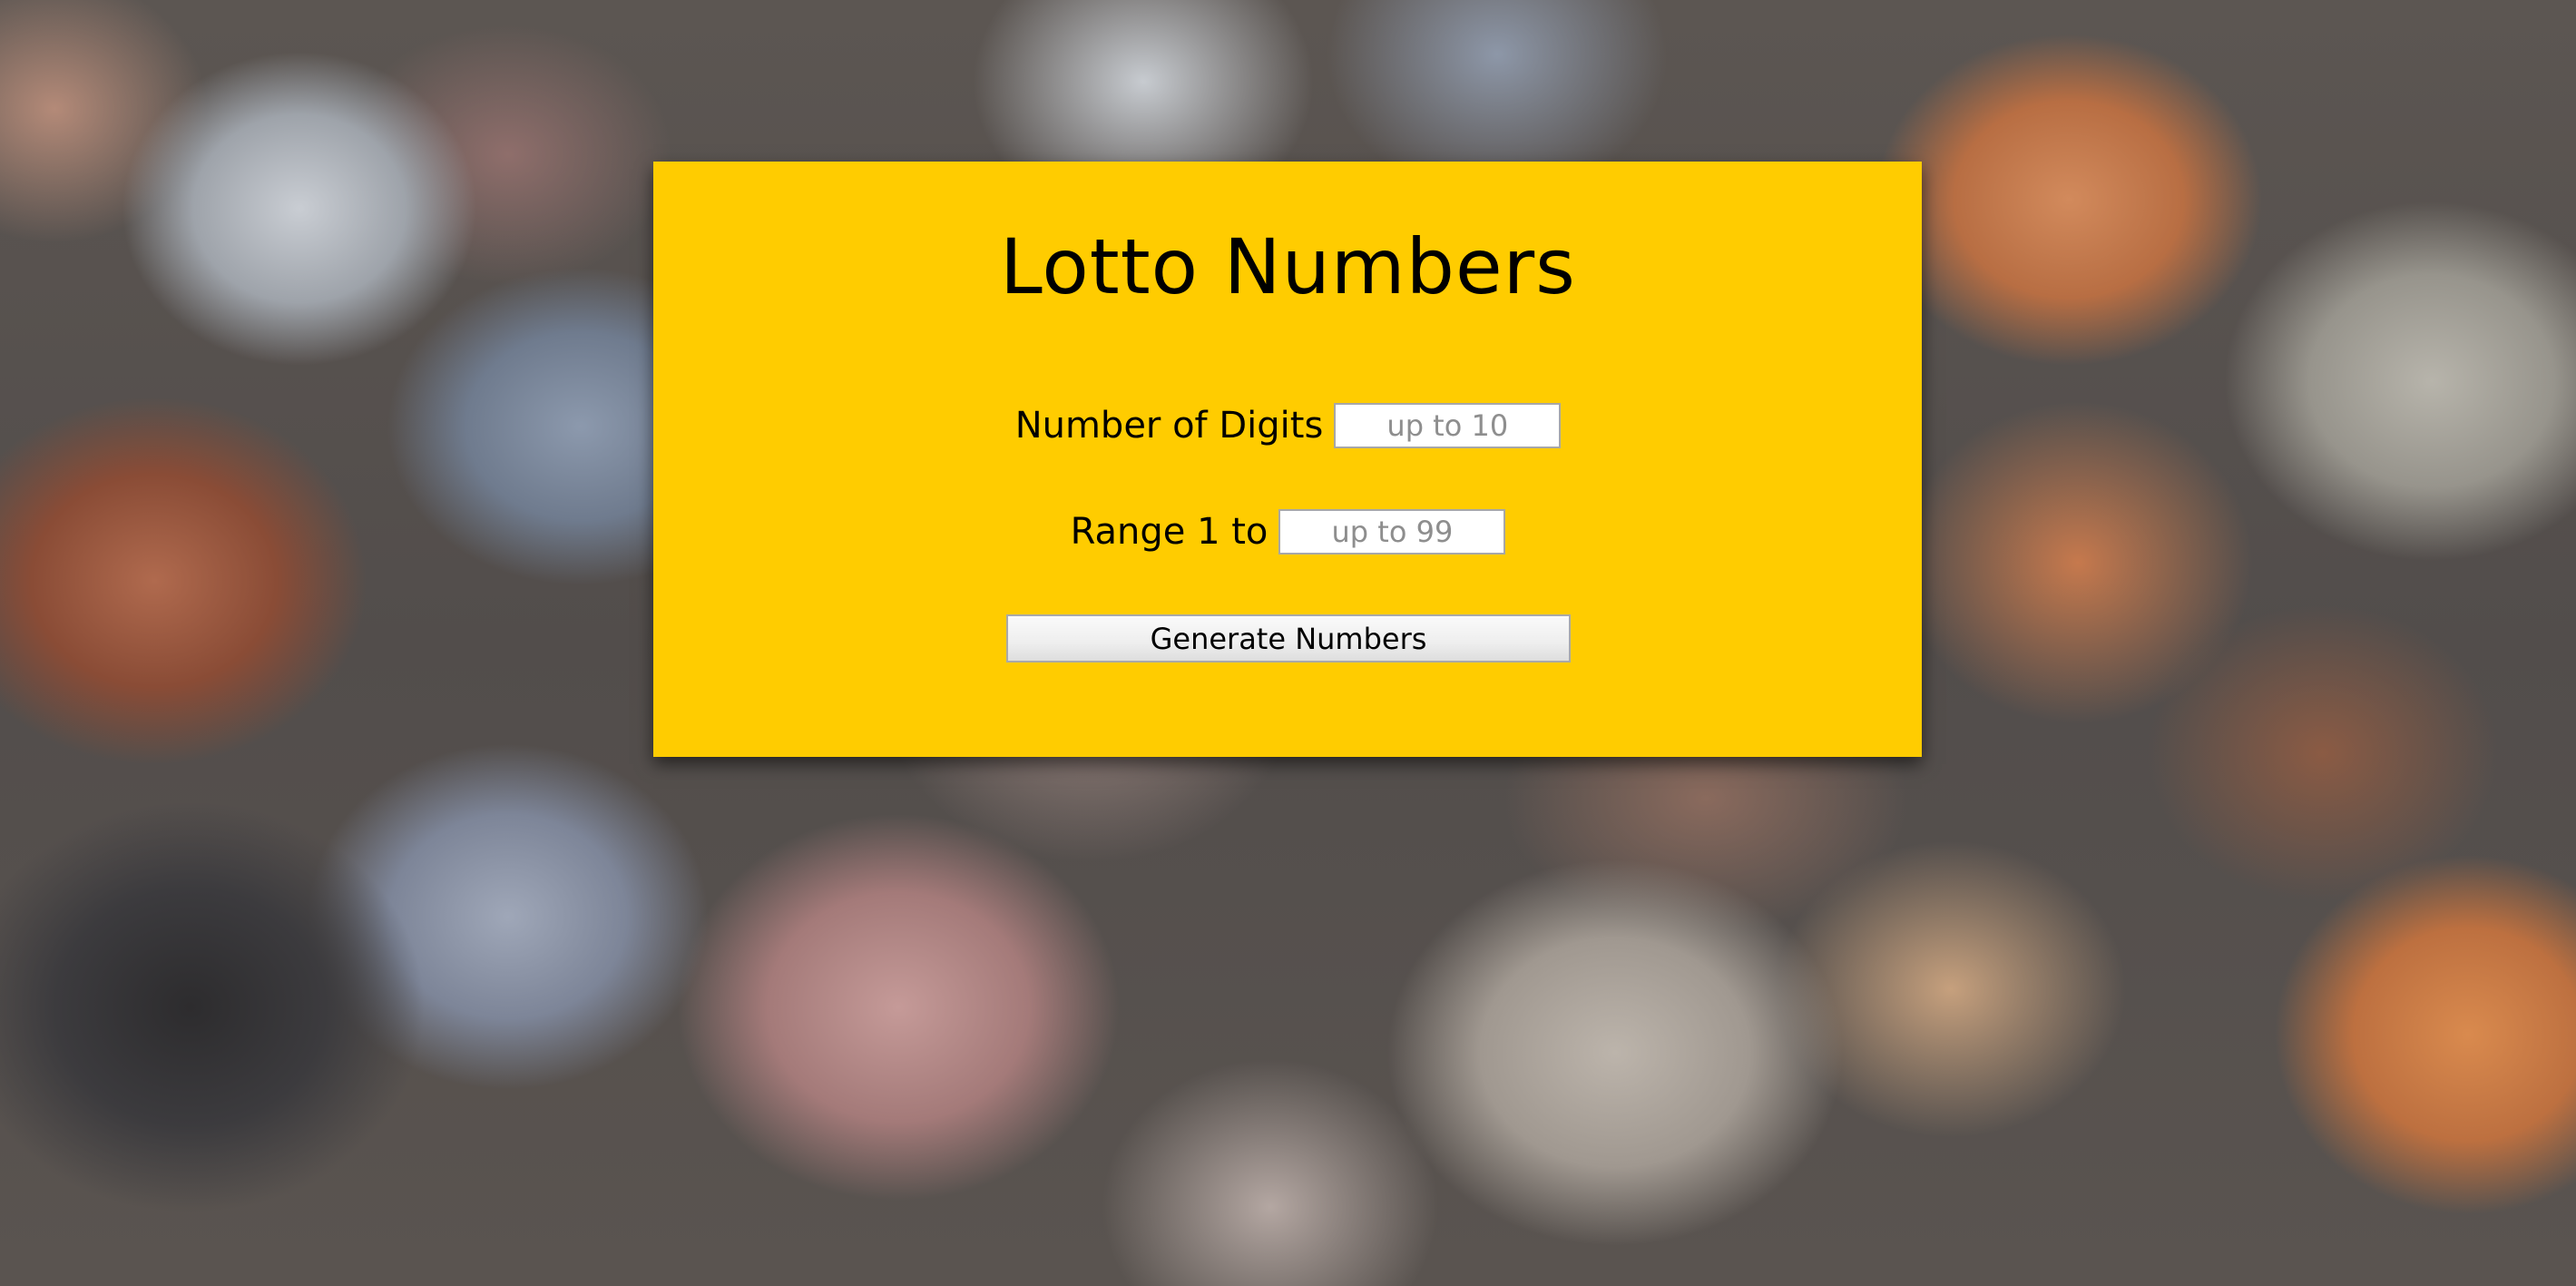  I want to click on generate-numbers-button: Generate Numbers, so click(1288, 638).